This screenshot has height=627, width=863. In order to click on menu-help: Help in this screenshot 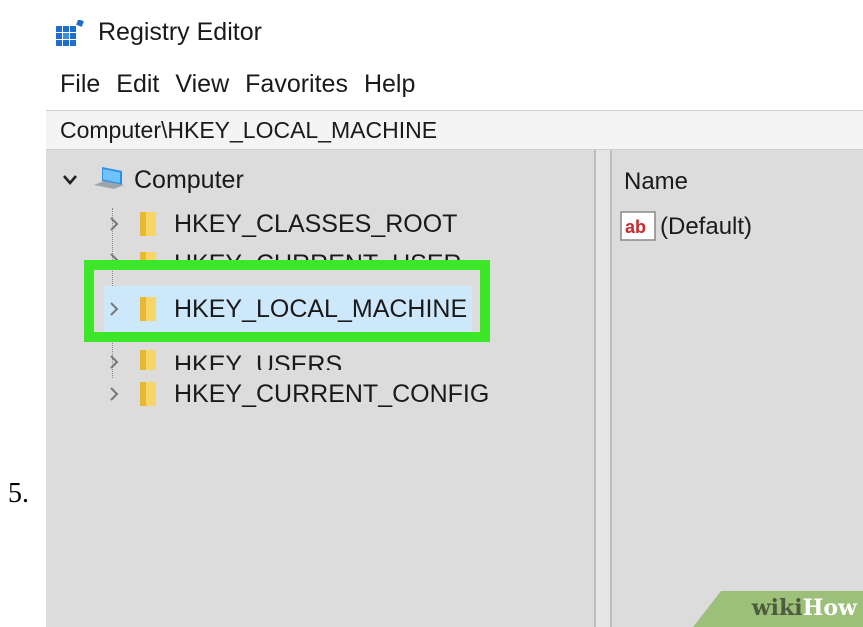, I will do `click(389, 84)`.